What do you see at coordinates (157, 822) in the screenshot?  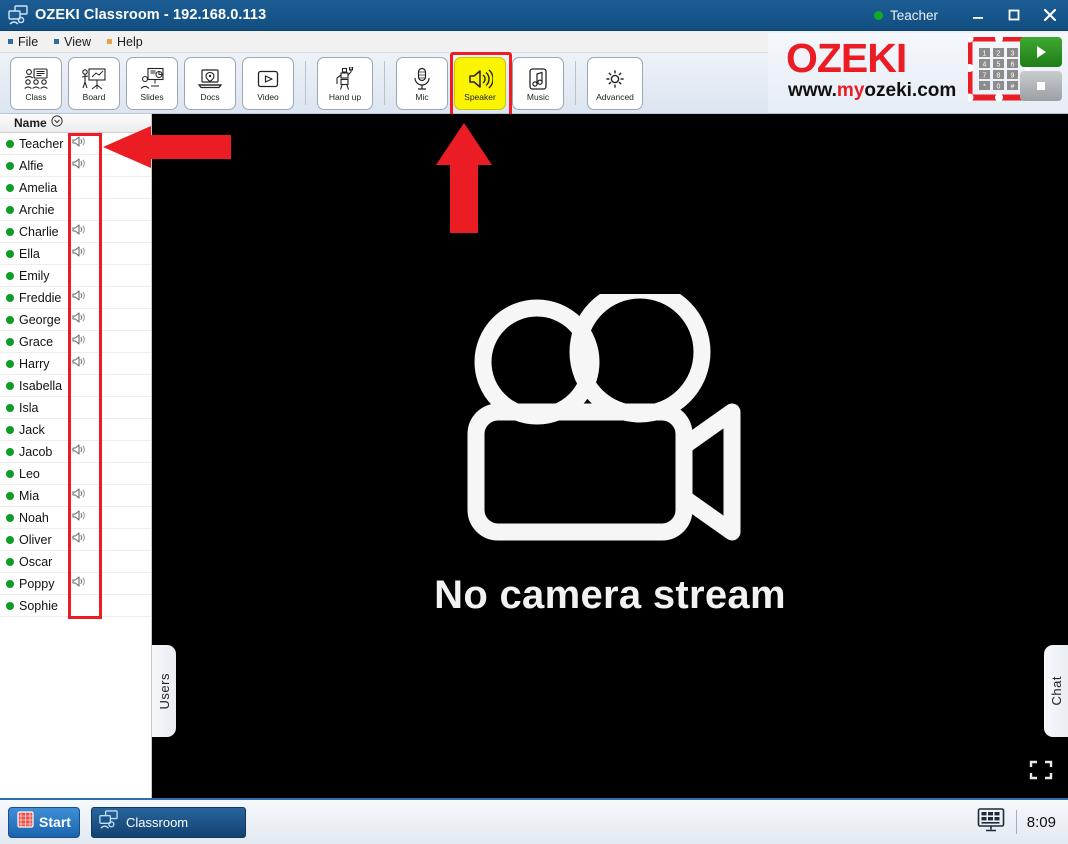 I see `taskbar-item-classroom-label: Classroom` at bounding box center [157, 822].